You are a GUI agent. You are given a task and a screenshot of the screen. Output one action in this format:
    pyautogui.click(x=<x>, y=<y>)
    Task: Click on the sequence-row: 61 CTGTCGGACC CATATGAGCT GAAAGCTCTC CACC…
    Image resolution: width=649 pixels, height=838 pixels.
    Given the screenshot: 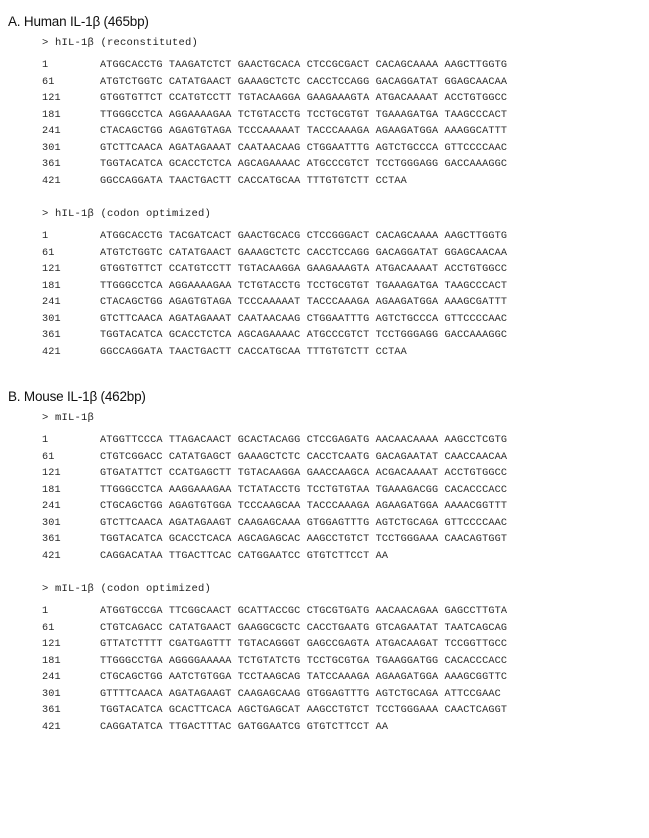 What is the action you would take?
    pyautogui.click(x=345, y=458)
    